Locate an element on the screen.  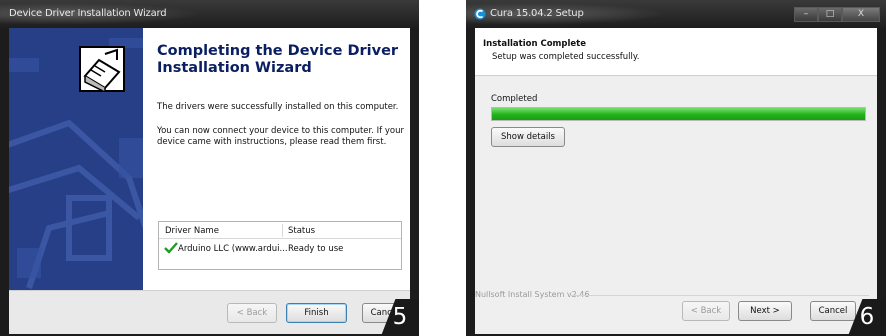
driver-wizard-titlebar: Device Driver Installation Wizard is located at coordinates (209, 14).